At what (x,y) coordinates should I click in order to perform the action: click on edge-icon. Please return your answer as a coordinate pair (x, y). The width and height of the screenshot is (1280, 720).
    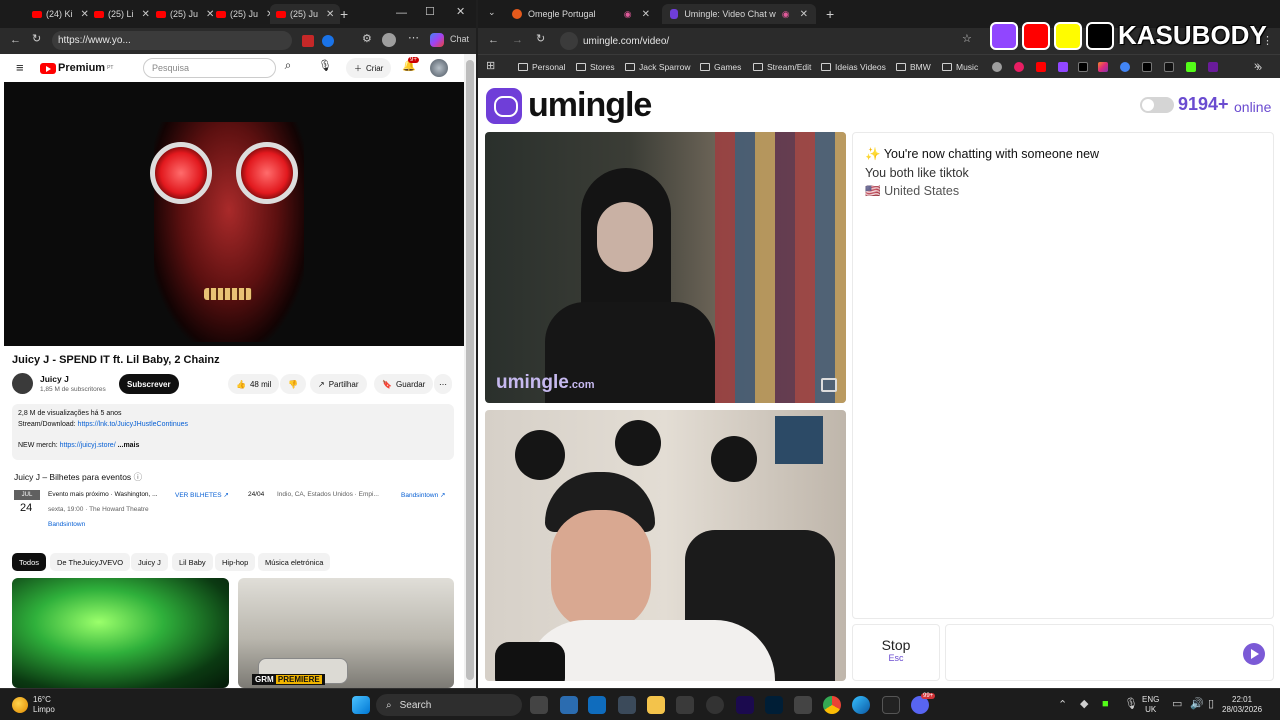
    Looking at the image, I should click on (861, 705).